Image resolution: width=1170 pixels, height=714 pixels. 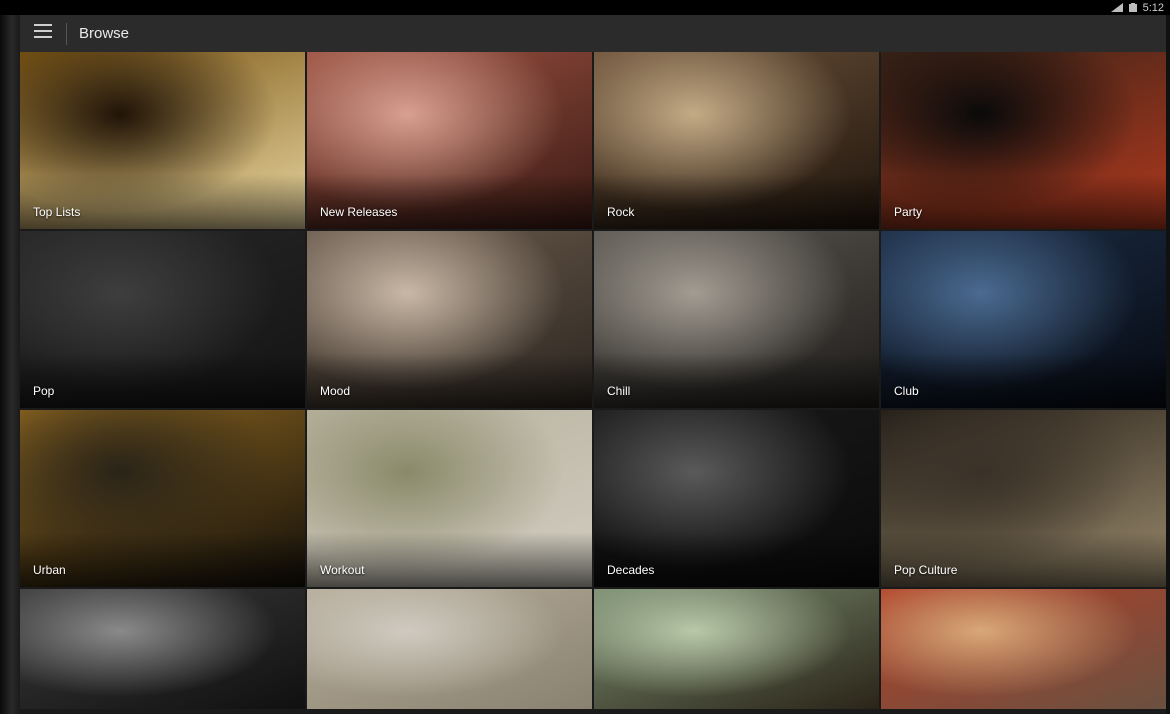 I want to click on tile-travel, so click(x=1023, y=649).